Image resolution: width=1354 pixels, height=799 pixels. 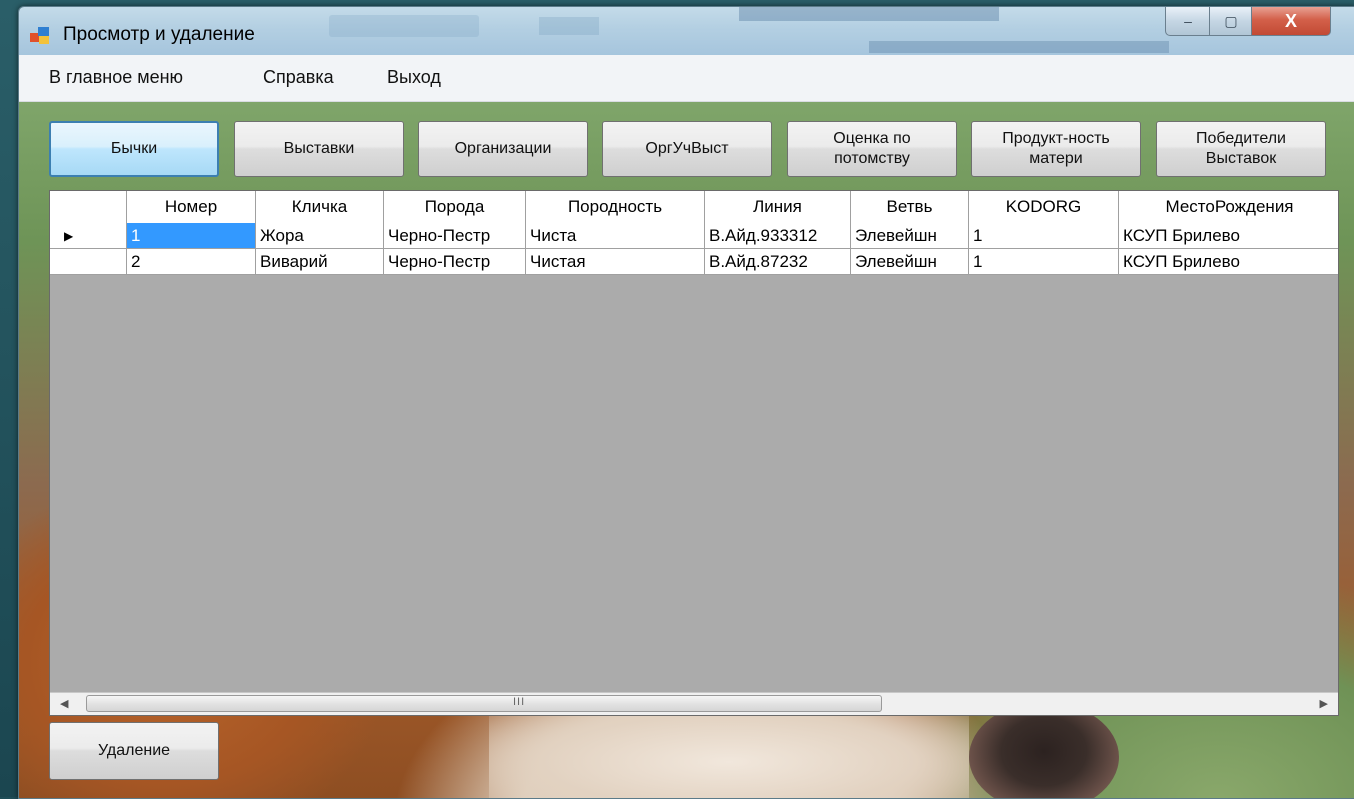 I want to click on background-photo-cow-nose, so click(x=1044, y=750).